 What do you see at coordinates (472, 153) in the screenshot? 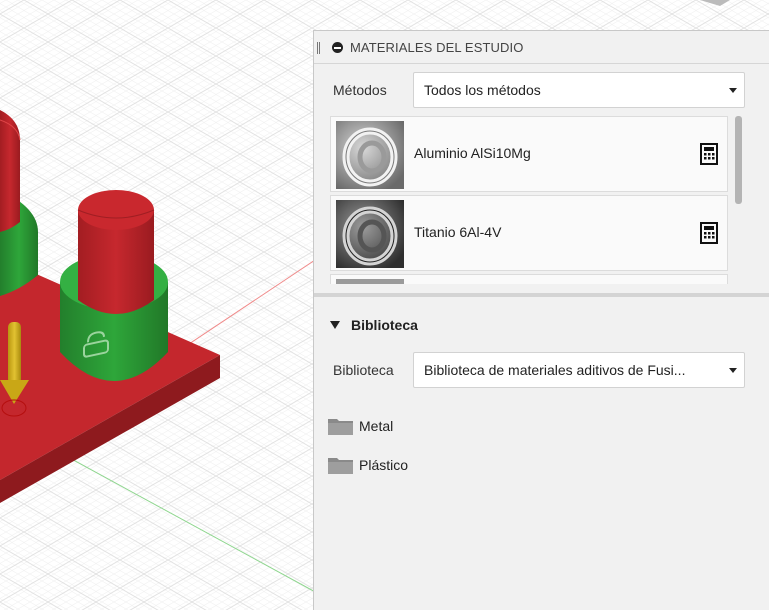
I see `material-name: Aluminio AlSi10Mg` at bounding box center [472, 153].